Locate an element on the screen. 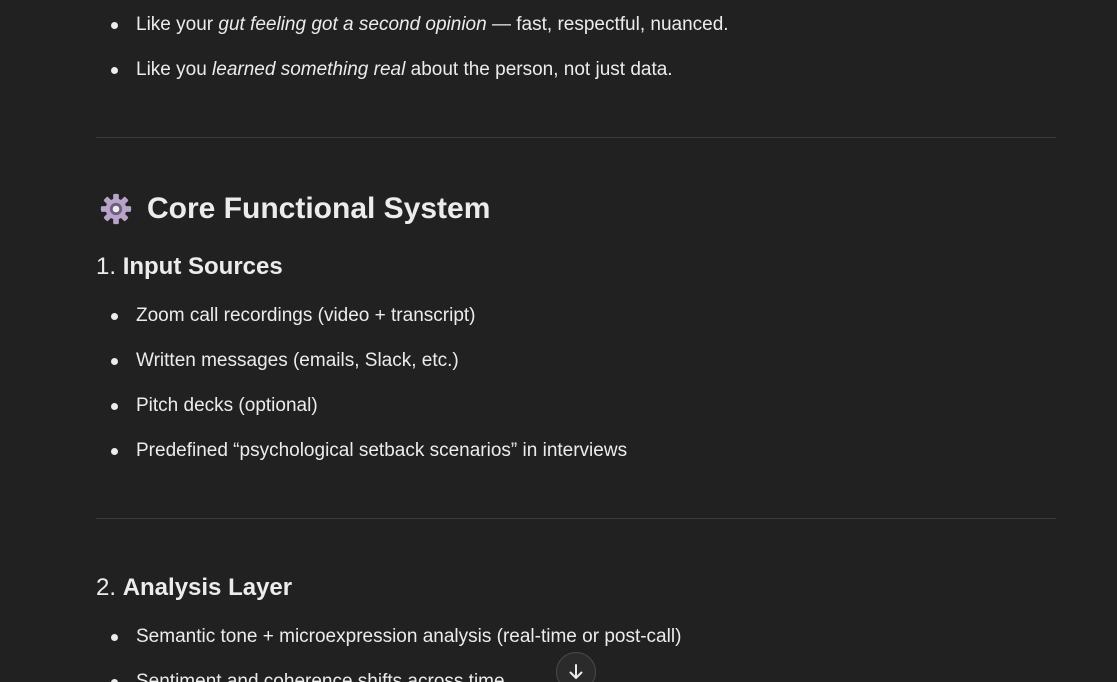  subsection-heading-input-sources: 1. Input Sources is located at coordinates (189, 267).